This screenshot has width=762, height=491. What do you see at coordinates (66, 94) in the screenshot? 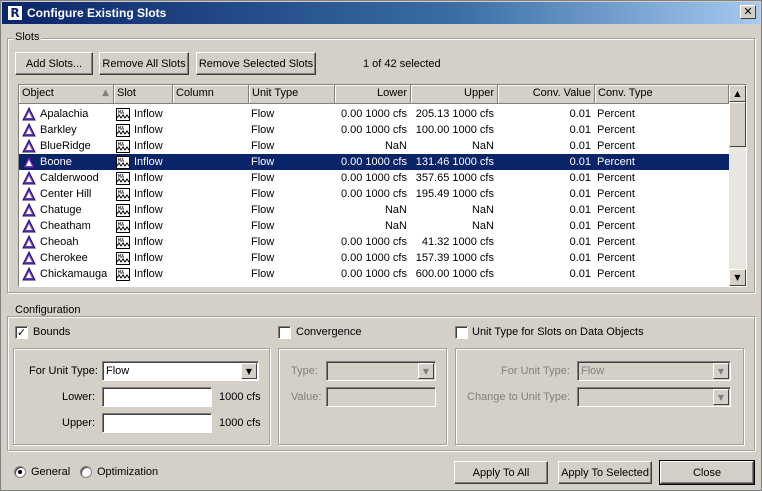
I see `column-header-object: Object ▲` at bounding box center [66, 94].